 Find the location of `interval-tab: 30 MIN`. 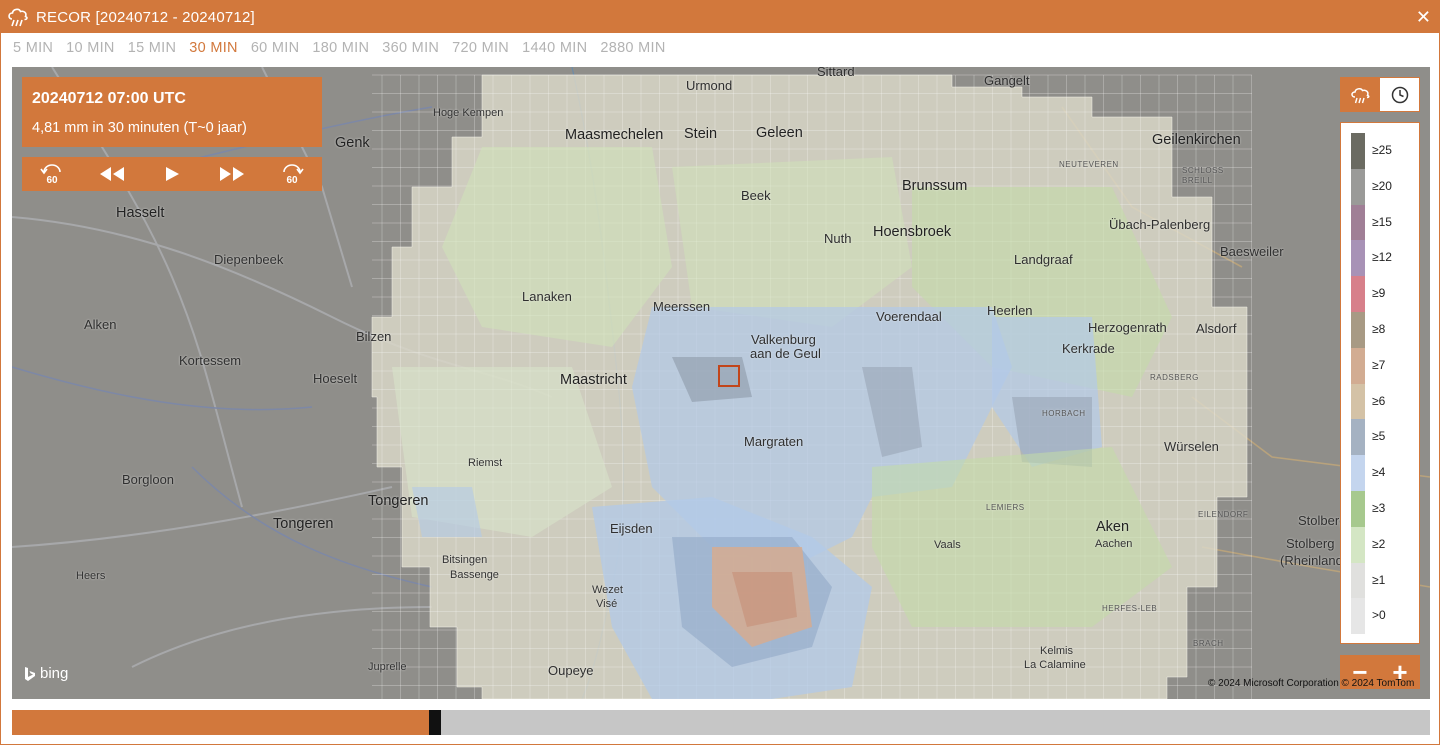

interval-tab: 30 MIN is located at coordinates (213, 50).